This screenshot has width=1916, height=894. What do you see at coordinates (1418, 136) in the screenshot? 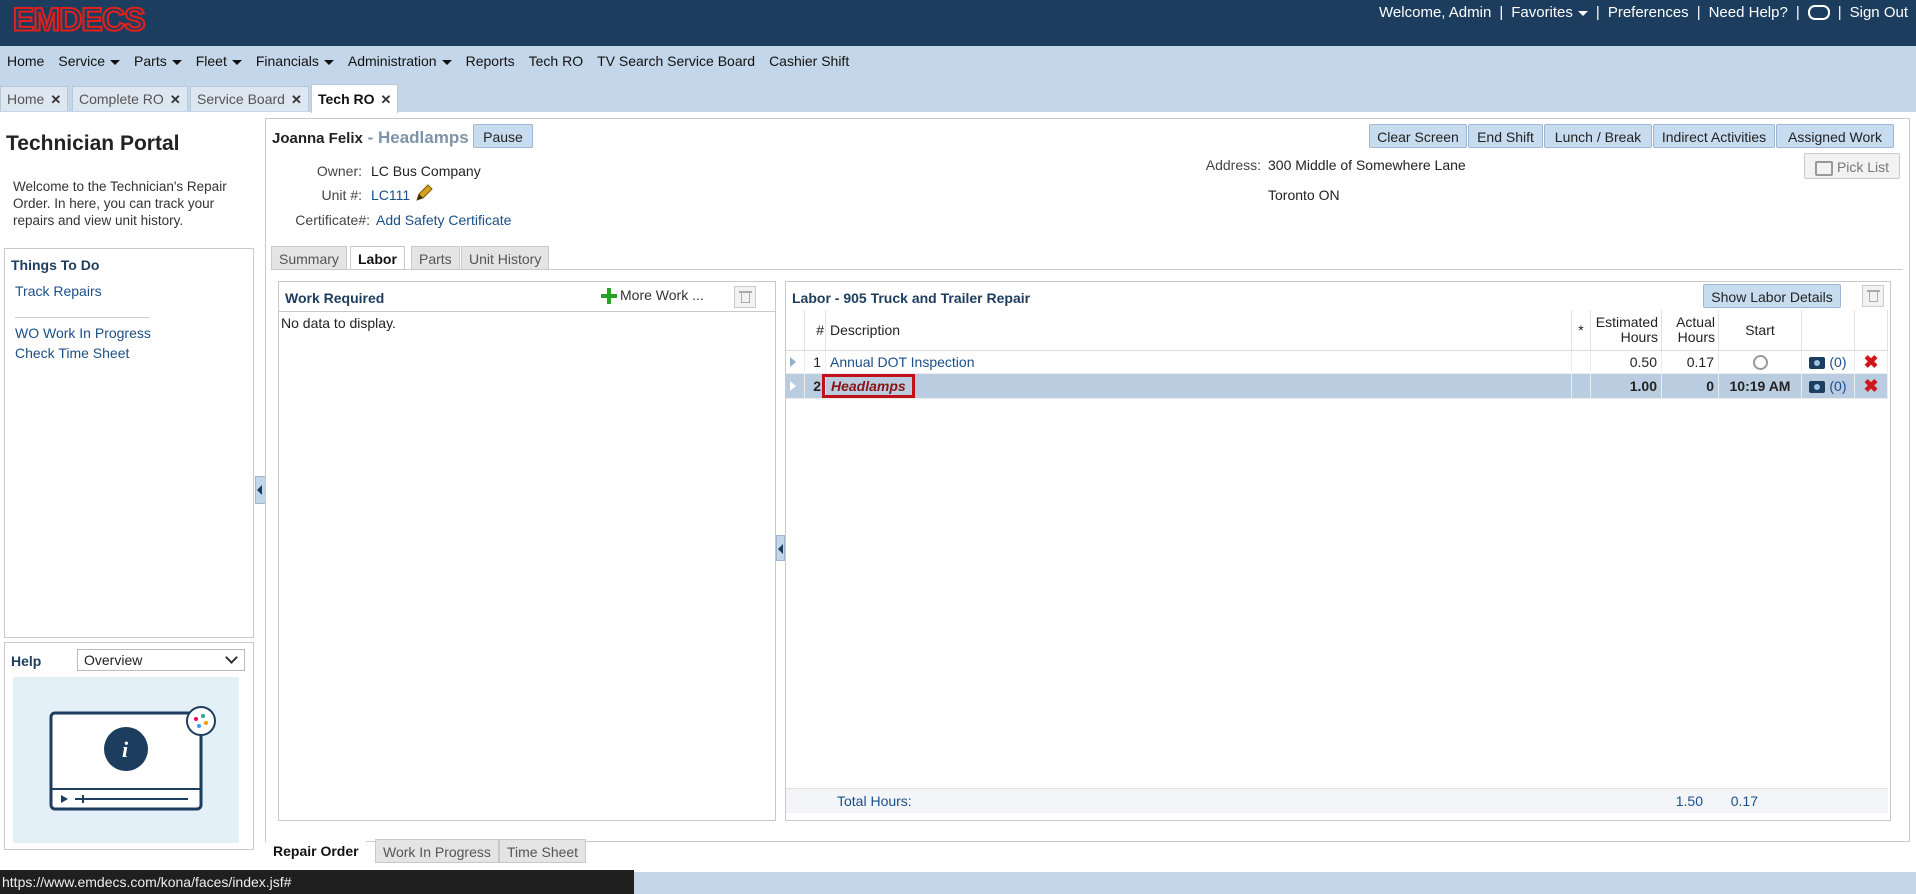
I see `clear-screen-button: Clear Screen` at bounding box center [1418, 136].